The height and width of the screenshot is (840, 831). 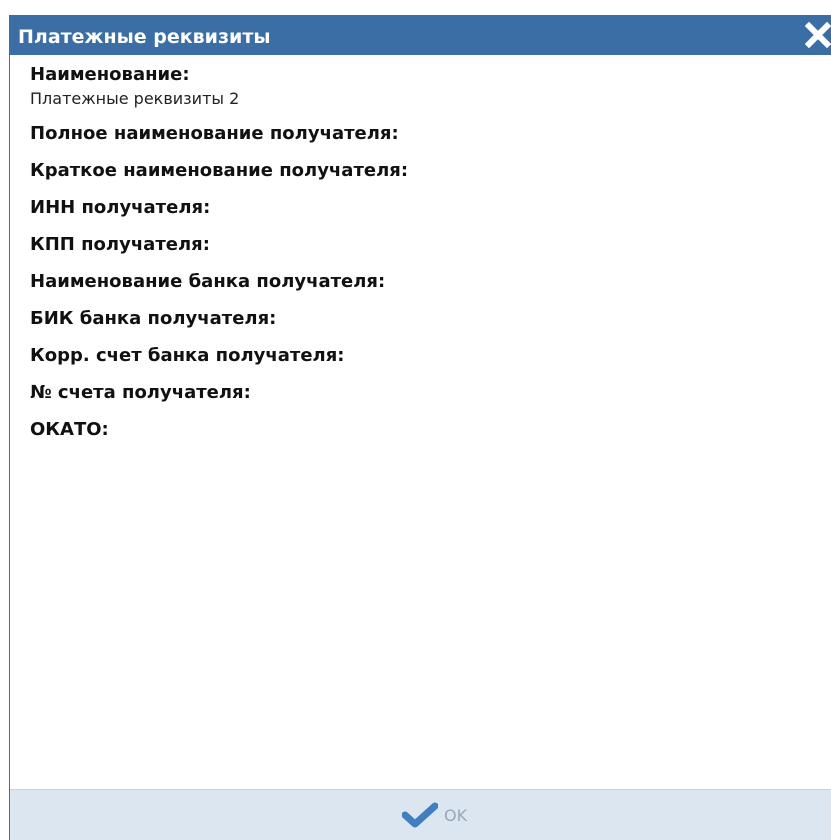 I want to click on ok-label: OK, so click(x=456, y=815).